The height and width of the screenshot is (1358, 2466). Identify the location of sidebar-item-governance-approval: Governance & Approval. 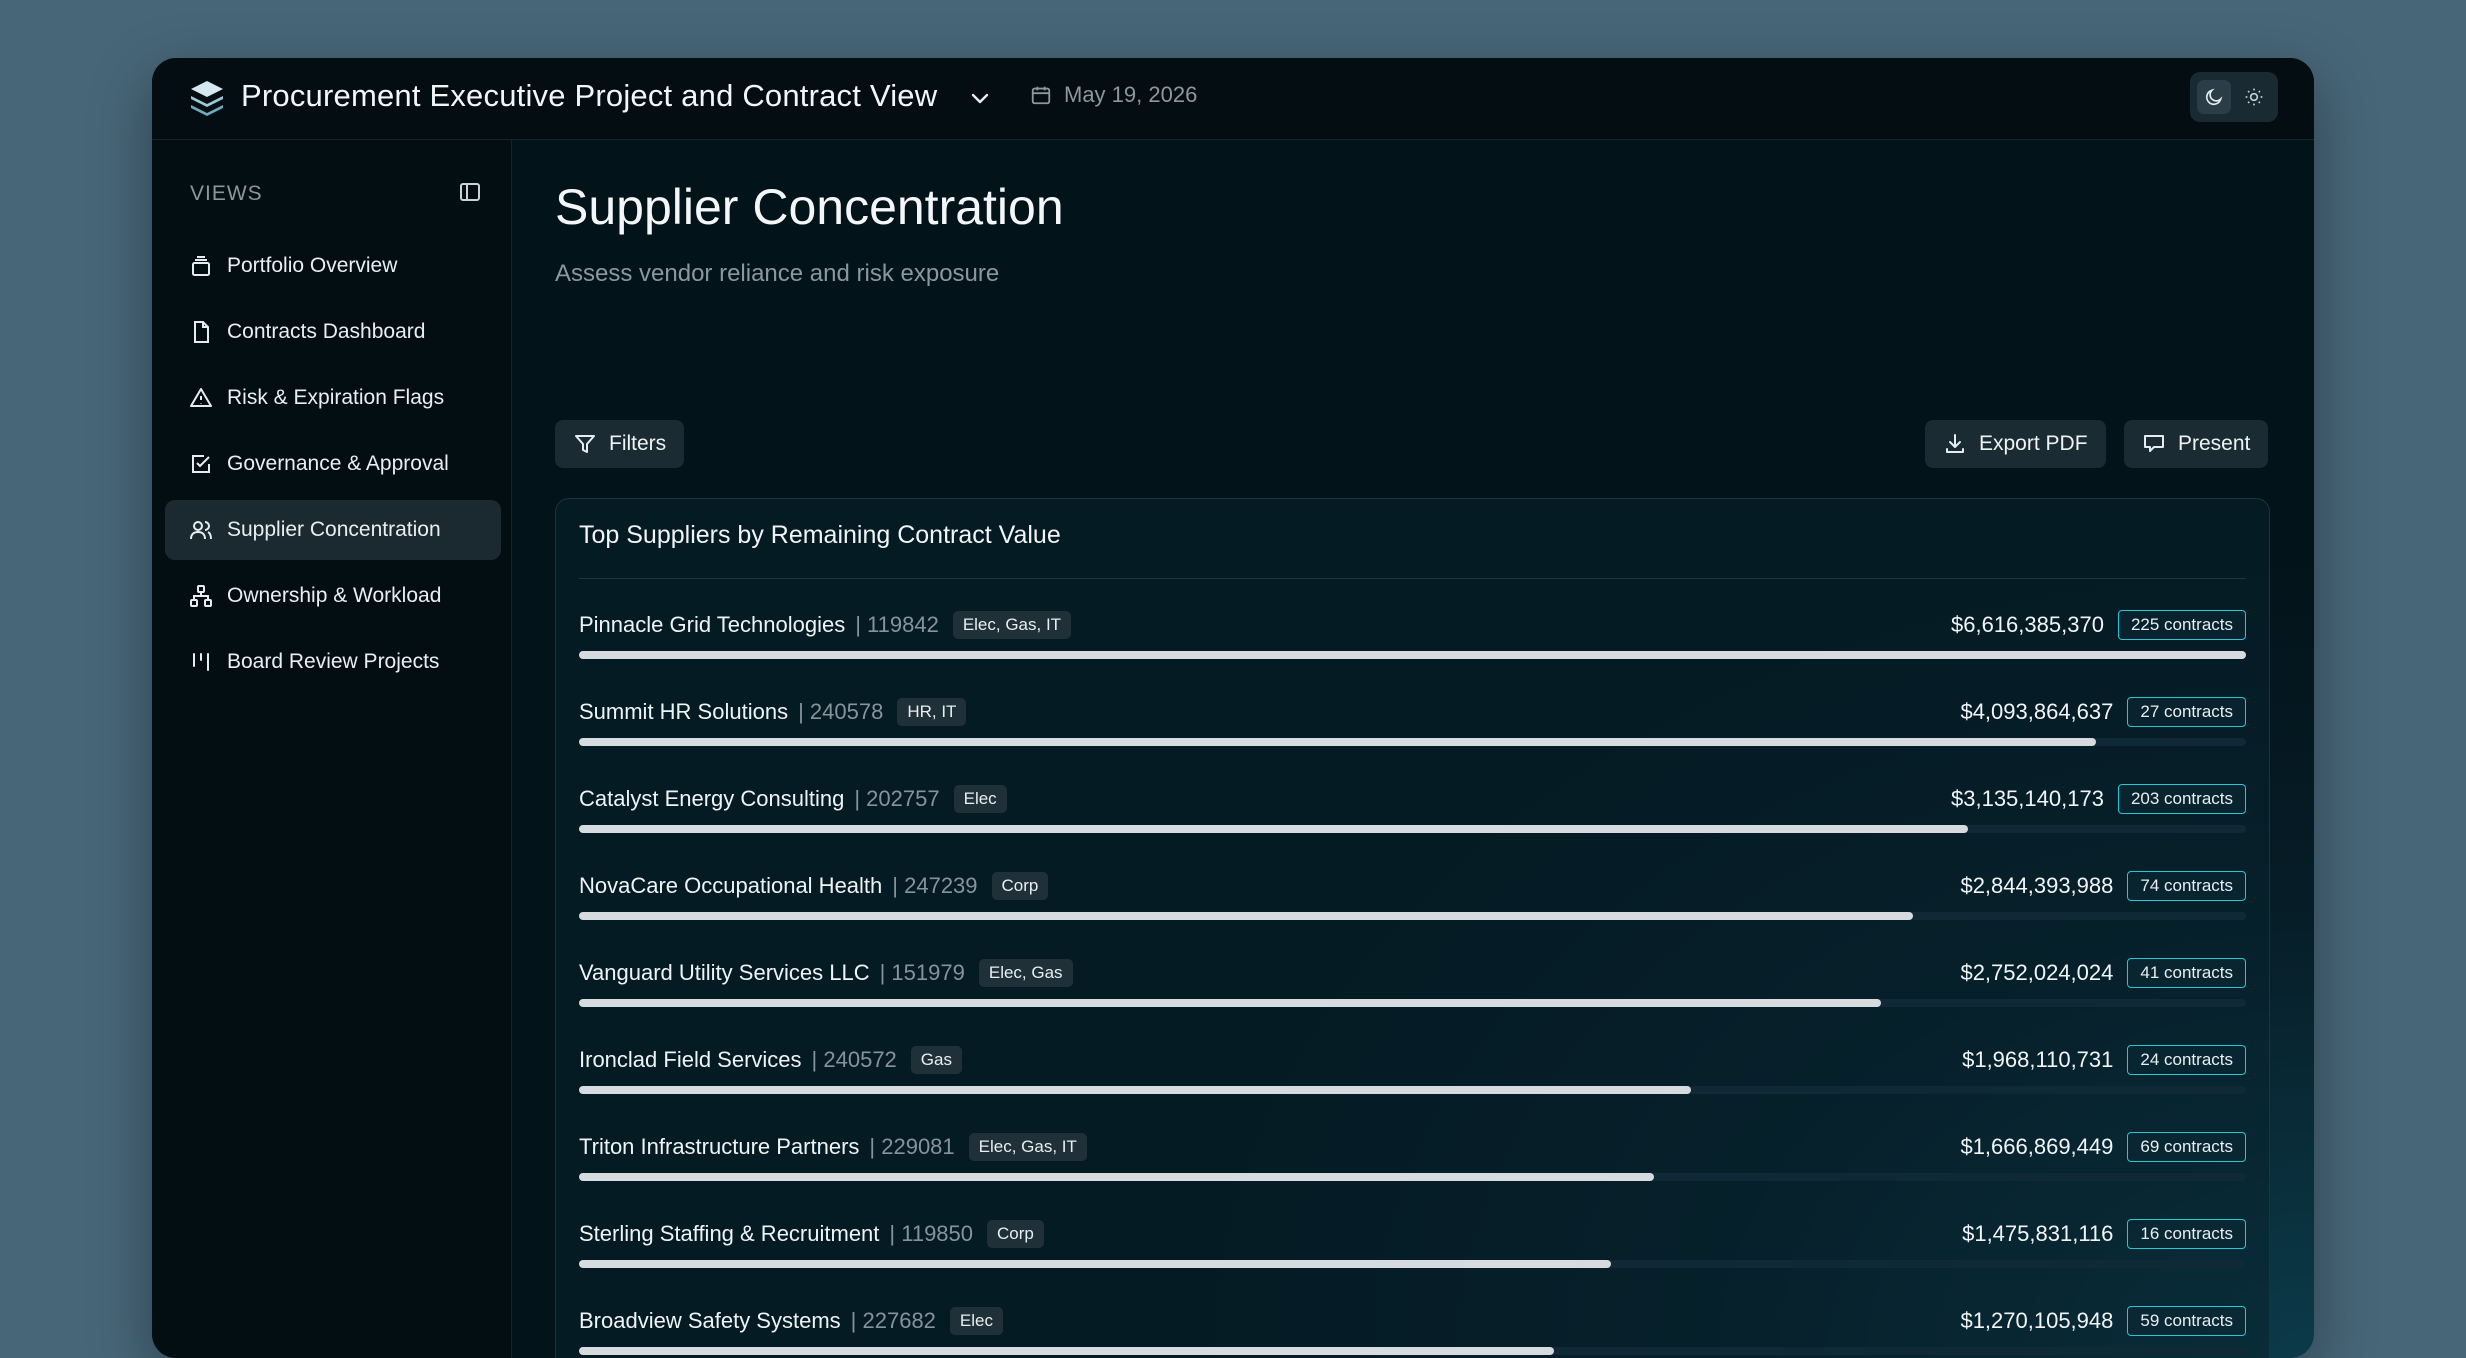
(333, 464).